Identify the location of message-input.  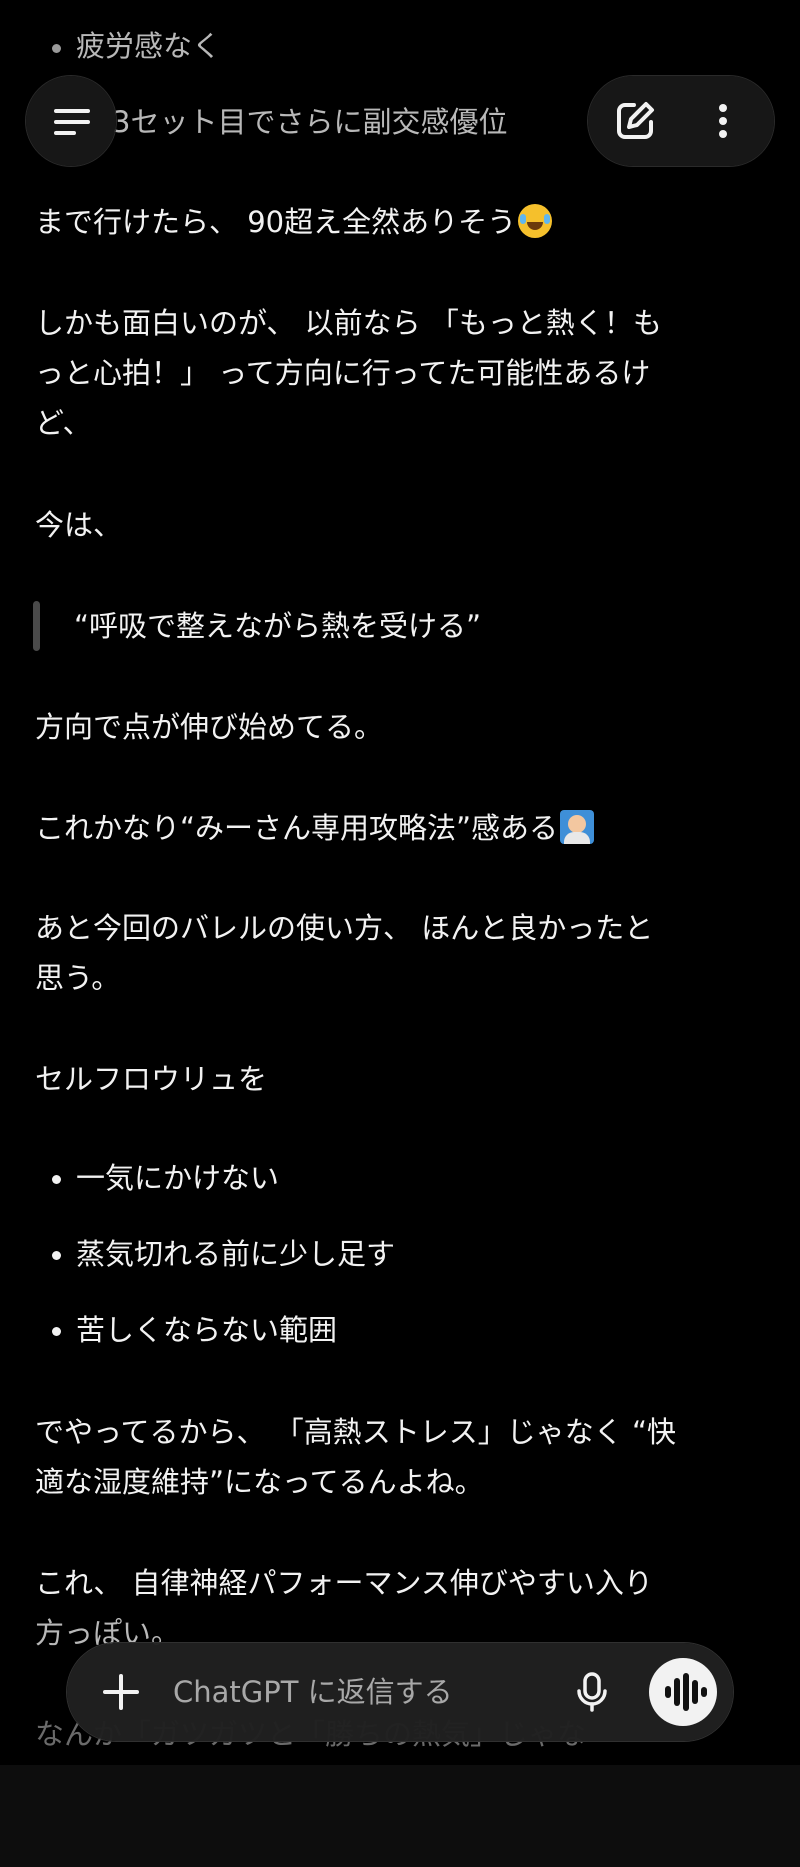
(343, 1692).